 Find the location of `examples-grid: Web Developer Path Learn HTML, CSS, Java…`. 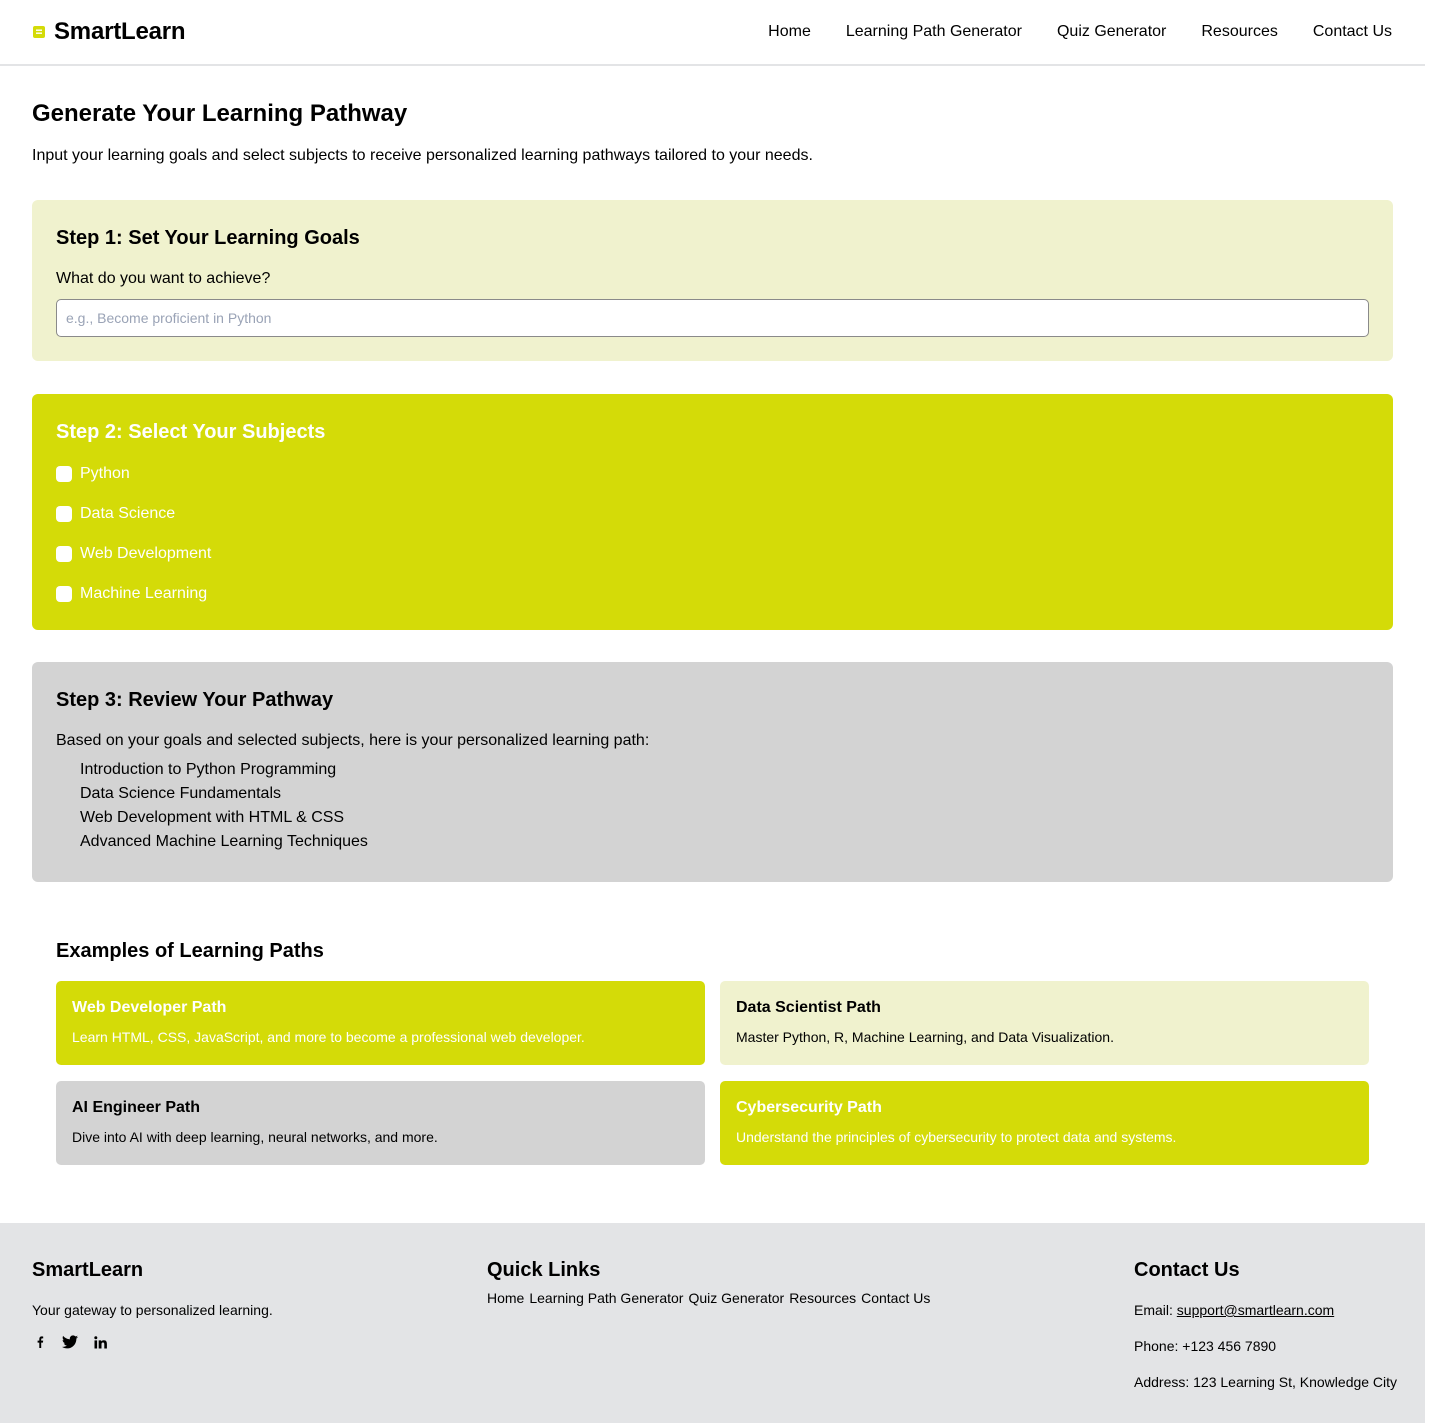

examples-grid: Web Developer Path Learn HTML, CSS, Java… is located at coordinates (712, 1073).